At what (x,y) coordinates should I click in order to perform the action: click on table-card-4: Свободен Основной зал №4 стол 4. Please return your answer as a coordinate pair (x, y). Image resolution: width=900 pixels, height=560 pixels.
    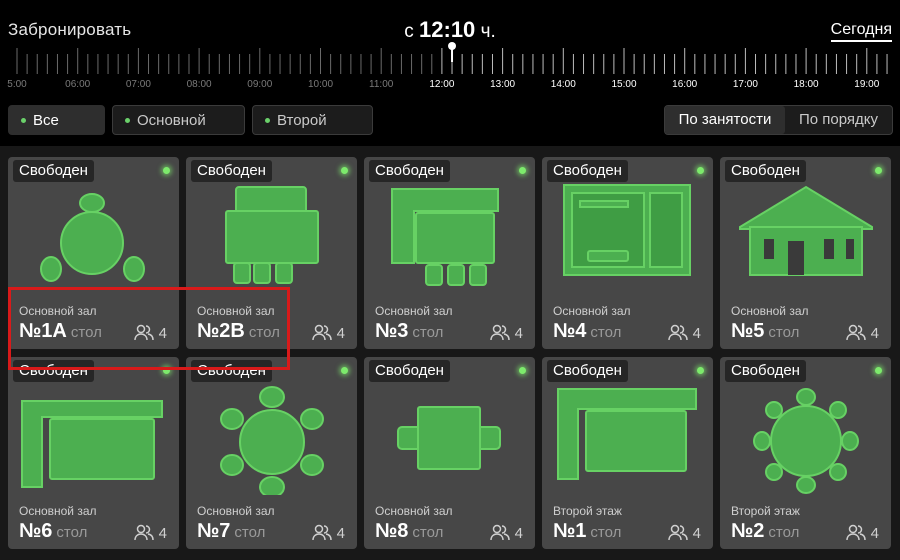
    Looking at the image, I should click on (627, 253).